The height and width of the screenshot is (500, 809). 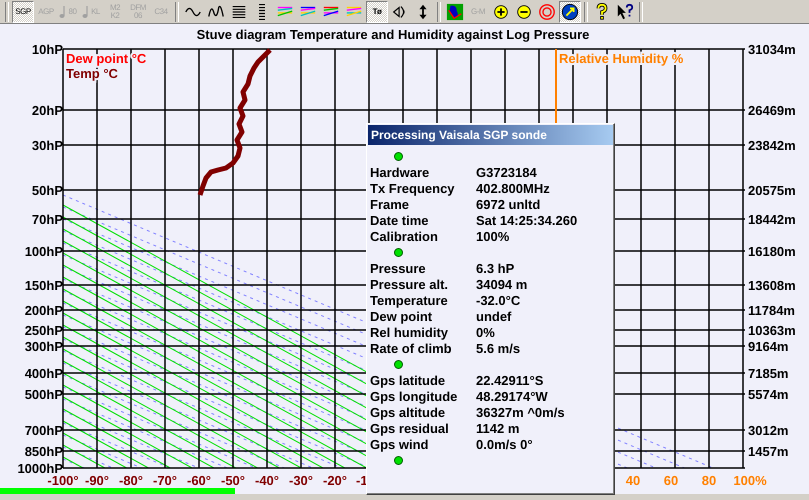 I want to click on field-value: 0%, so click(x=486, y=332).